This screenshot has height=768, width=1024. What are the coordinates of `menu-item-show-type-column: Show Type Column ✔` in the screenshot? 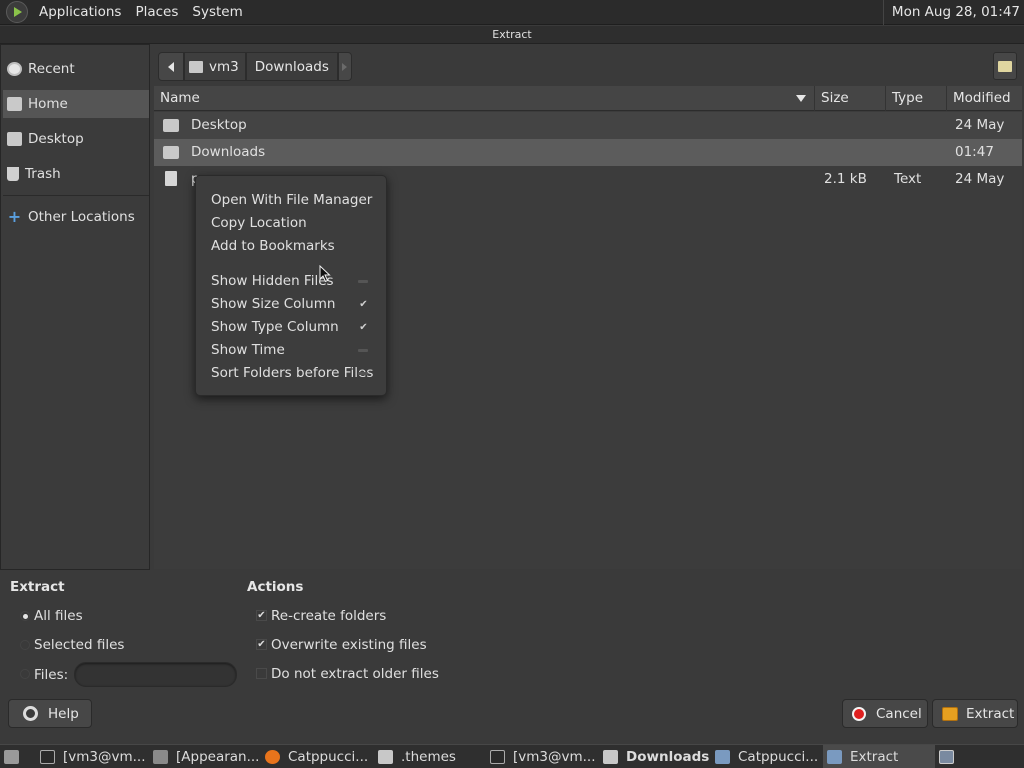 It's located at (296, 327).